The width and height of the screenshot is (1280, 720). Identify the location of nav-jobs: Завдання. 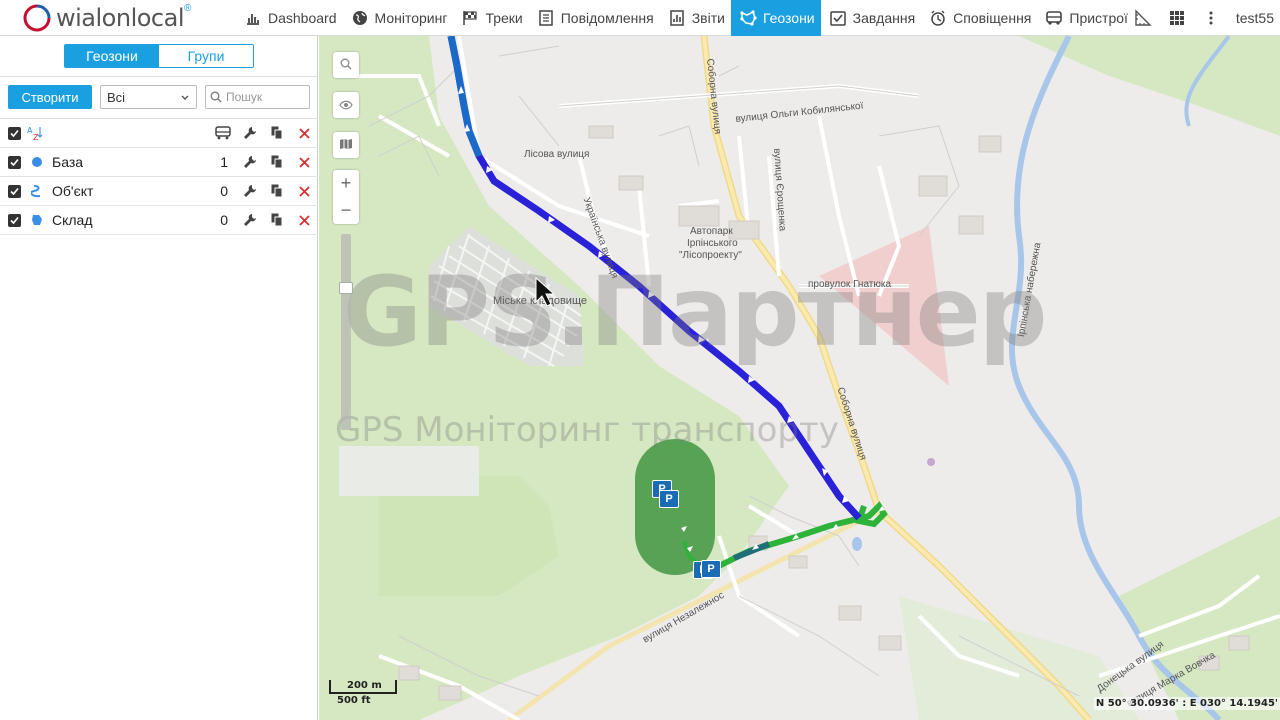
(871, 18).